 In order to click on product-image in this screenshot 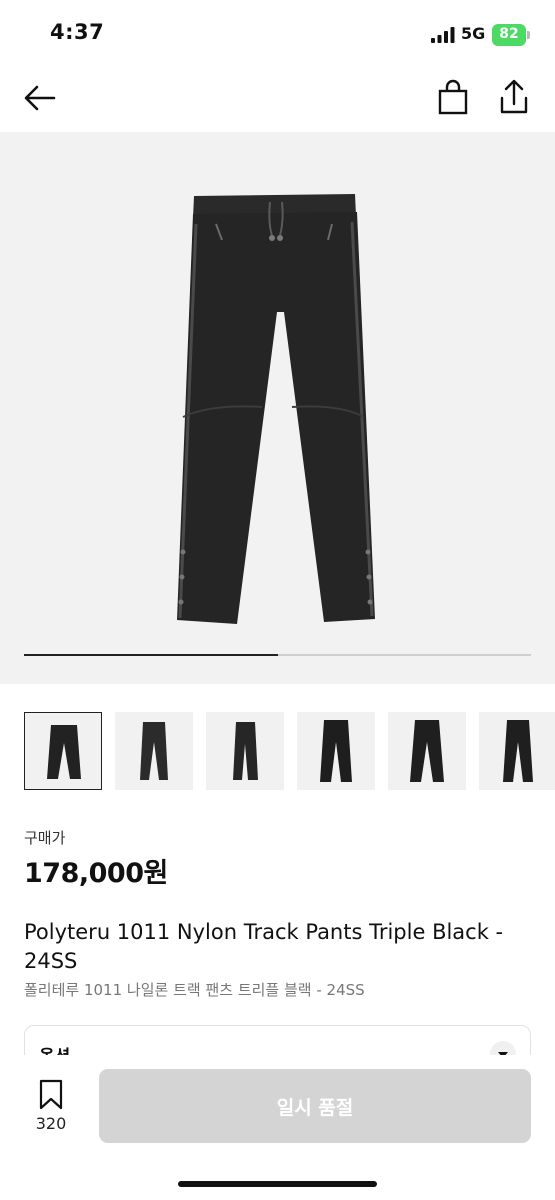, I will do `click(276, 409)`.